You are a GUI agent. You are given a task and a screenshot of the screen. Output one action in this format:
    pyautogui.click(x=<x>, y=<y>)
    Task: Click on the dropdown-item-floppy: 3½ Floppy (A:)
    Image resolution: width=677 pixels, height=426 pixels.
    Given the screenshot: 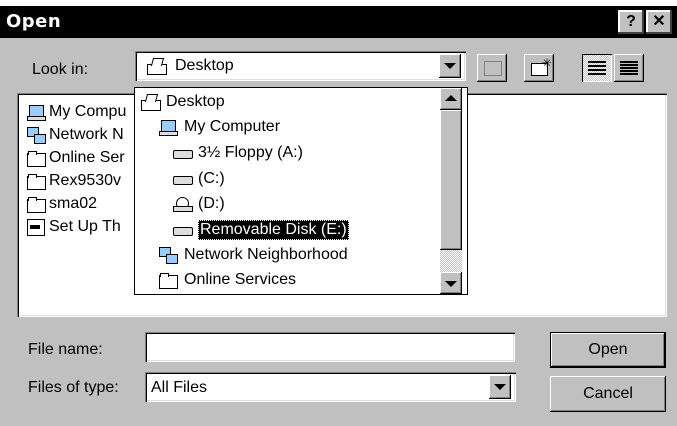 What is the action you would take?
    pyautogui.click(x=238, y=153)
    